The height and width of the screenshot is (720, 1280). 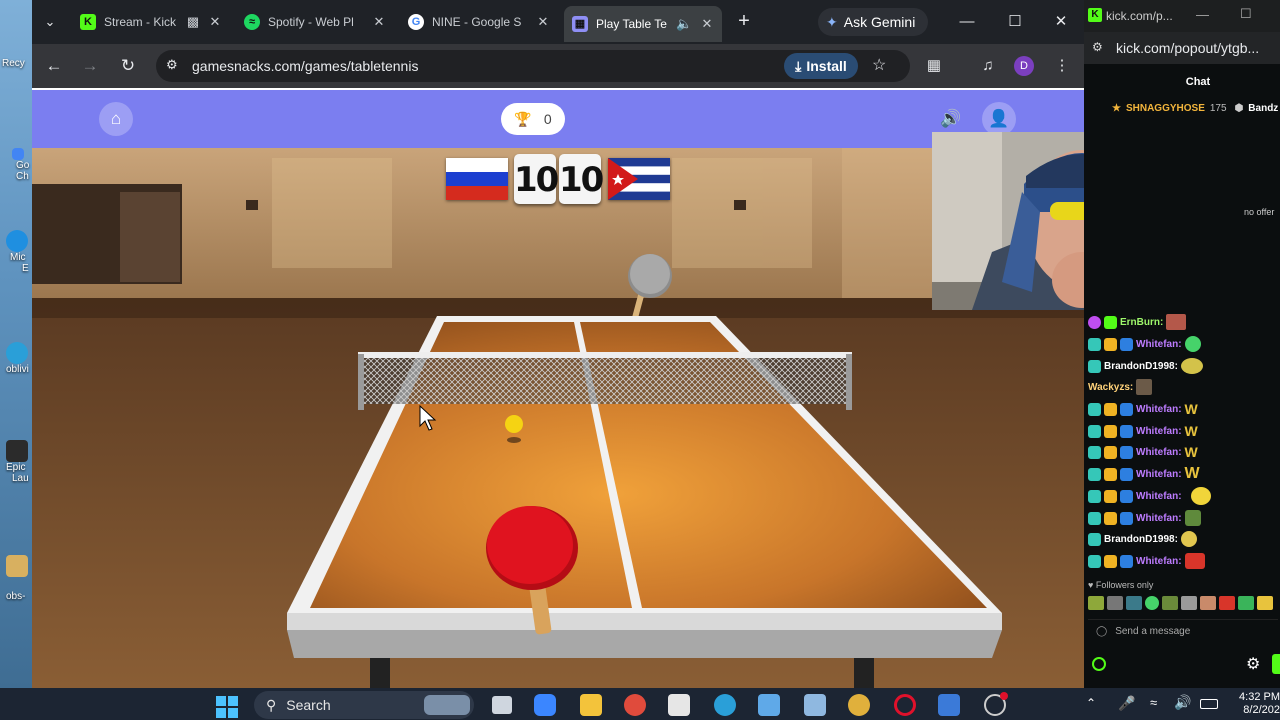 I want to click on wifi-icon: ≈, so click(x=1153, y=702).